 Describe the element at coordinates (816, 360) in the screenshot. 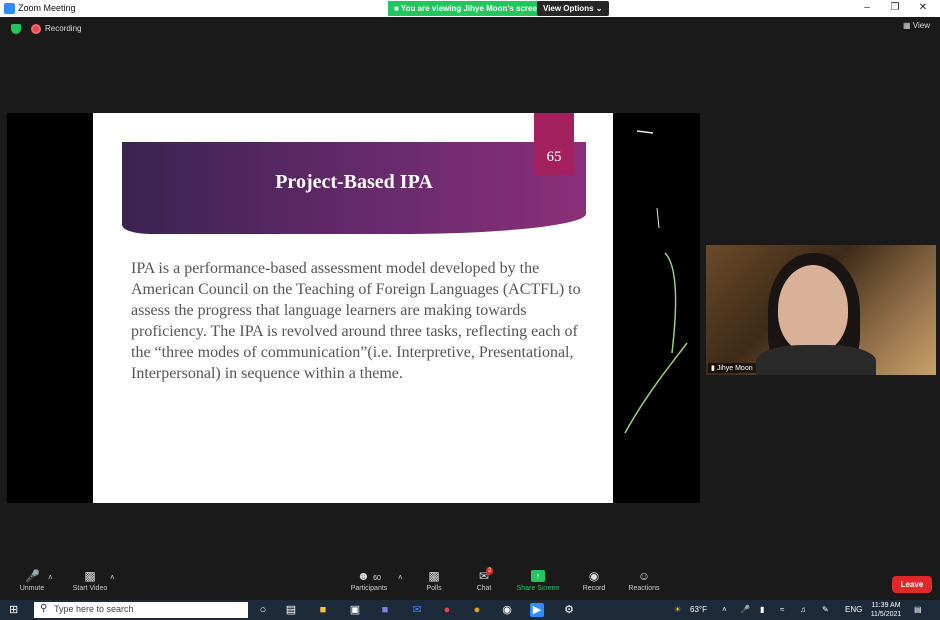

I see `participant-body` at that location.